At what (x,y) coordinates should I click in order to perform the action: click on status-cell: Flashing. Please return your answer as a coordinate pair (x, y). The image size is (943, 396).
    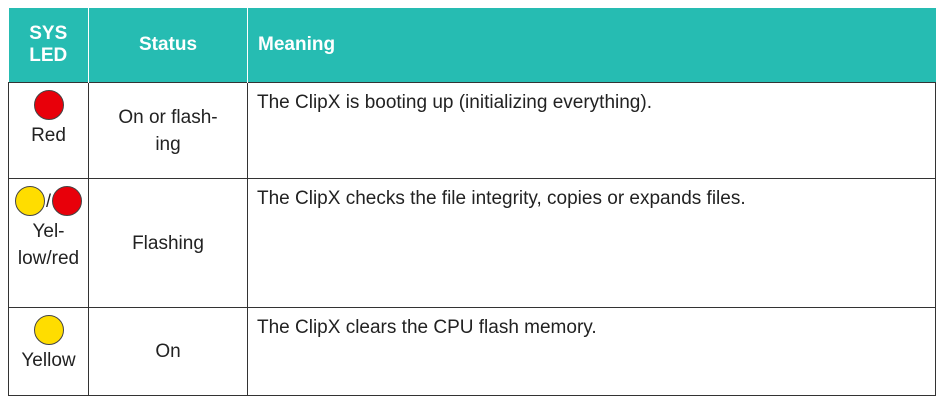
    Looking at the image, I should click on (168, 243).